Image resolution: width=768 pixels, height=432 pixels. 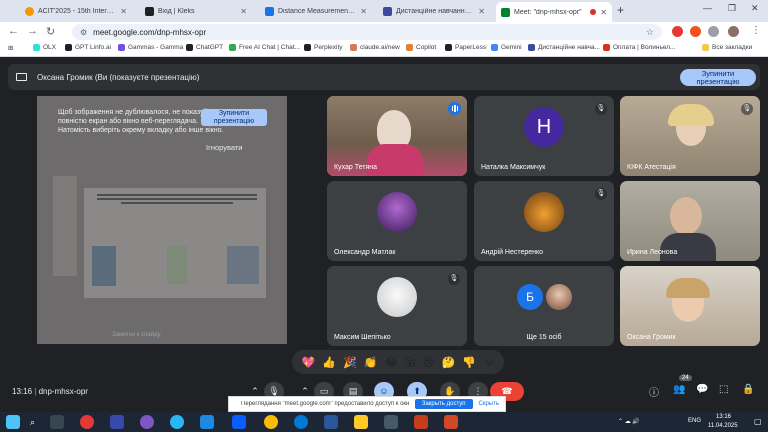 What do you see at coordinates (756, 30) in the screenshot?
I see `menu-icon: ⋮` at bounding box center [756, 30].